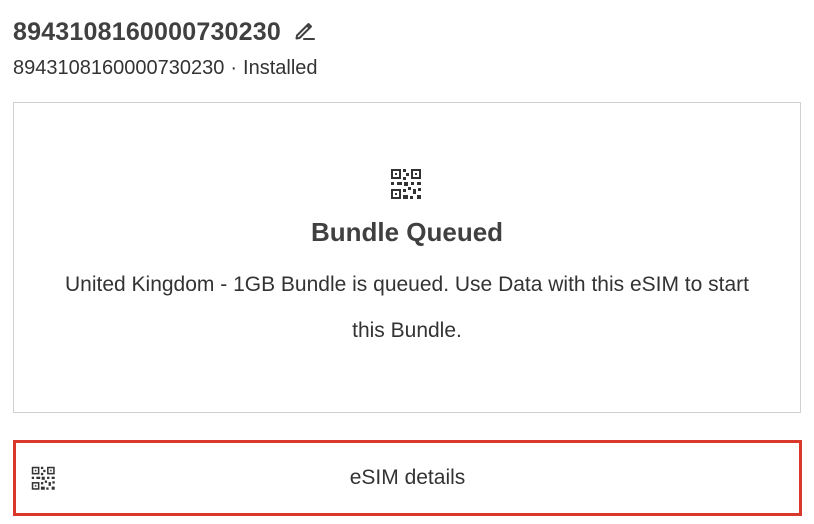  I want to click on edit-name-button, so click(305, 32).